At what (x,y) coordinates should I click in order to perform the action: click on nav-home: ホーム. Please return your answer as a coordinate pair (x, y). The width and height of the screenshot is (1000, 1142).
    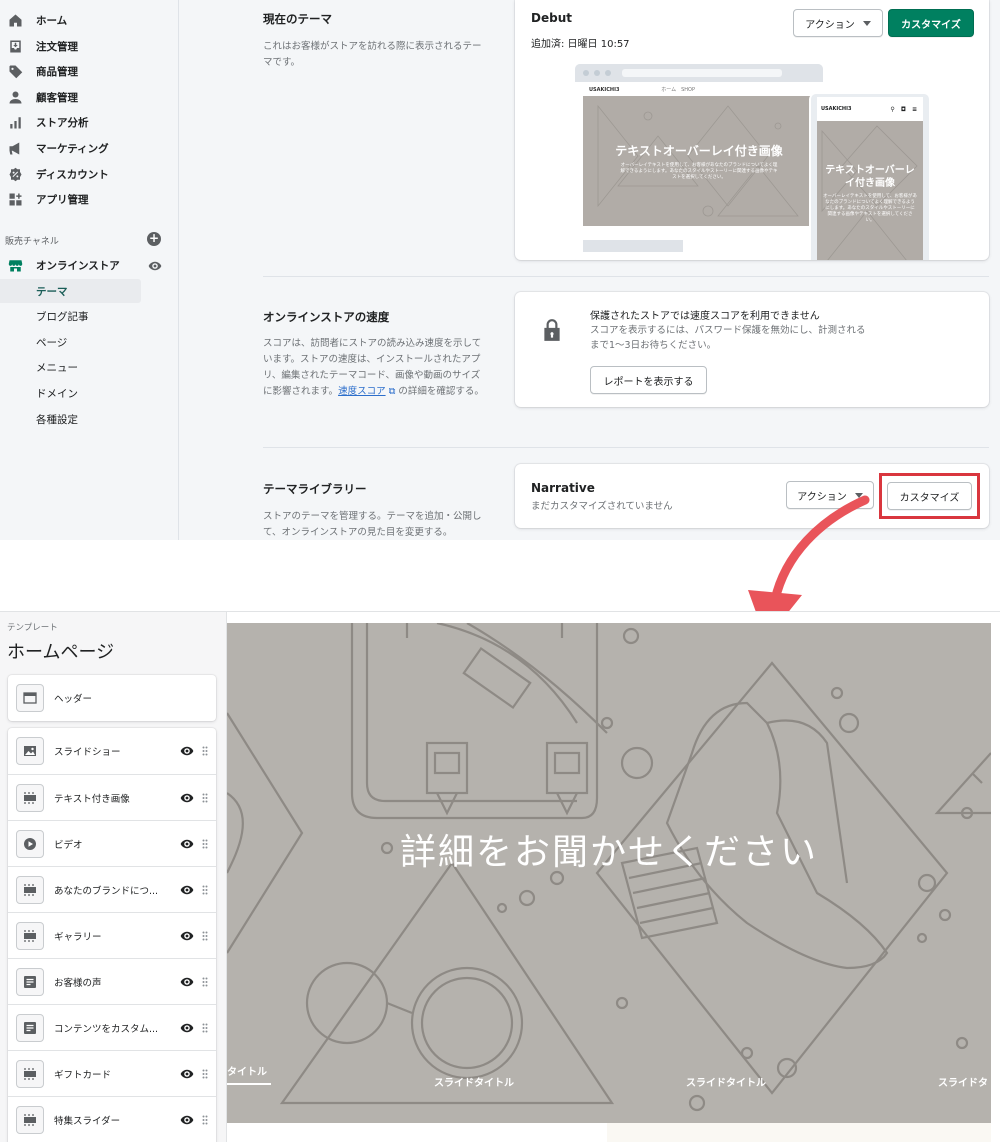
    Looking at the image, I should click on (33, 20).